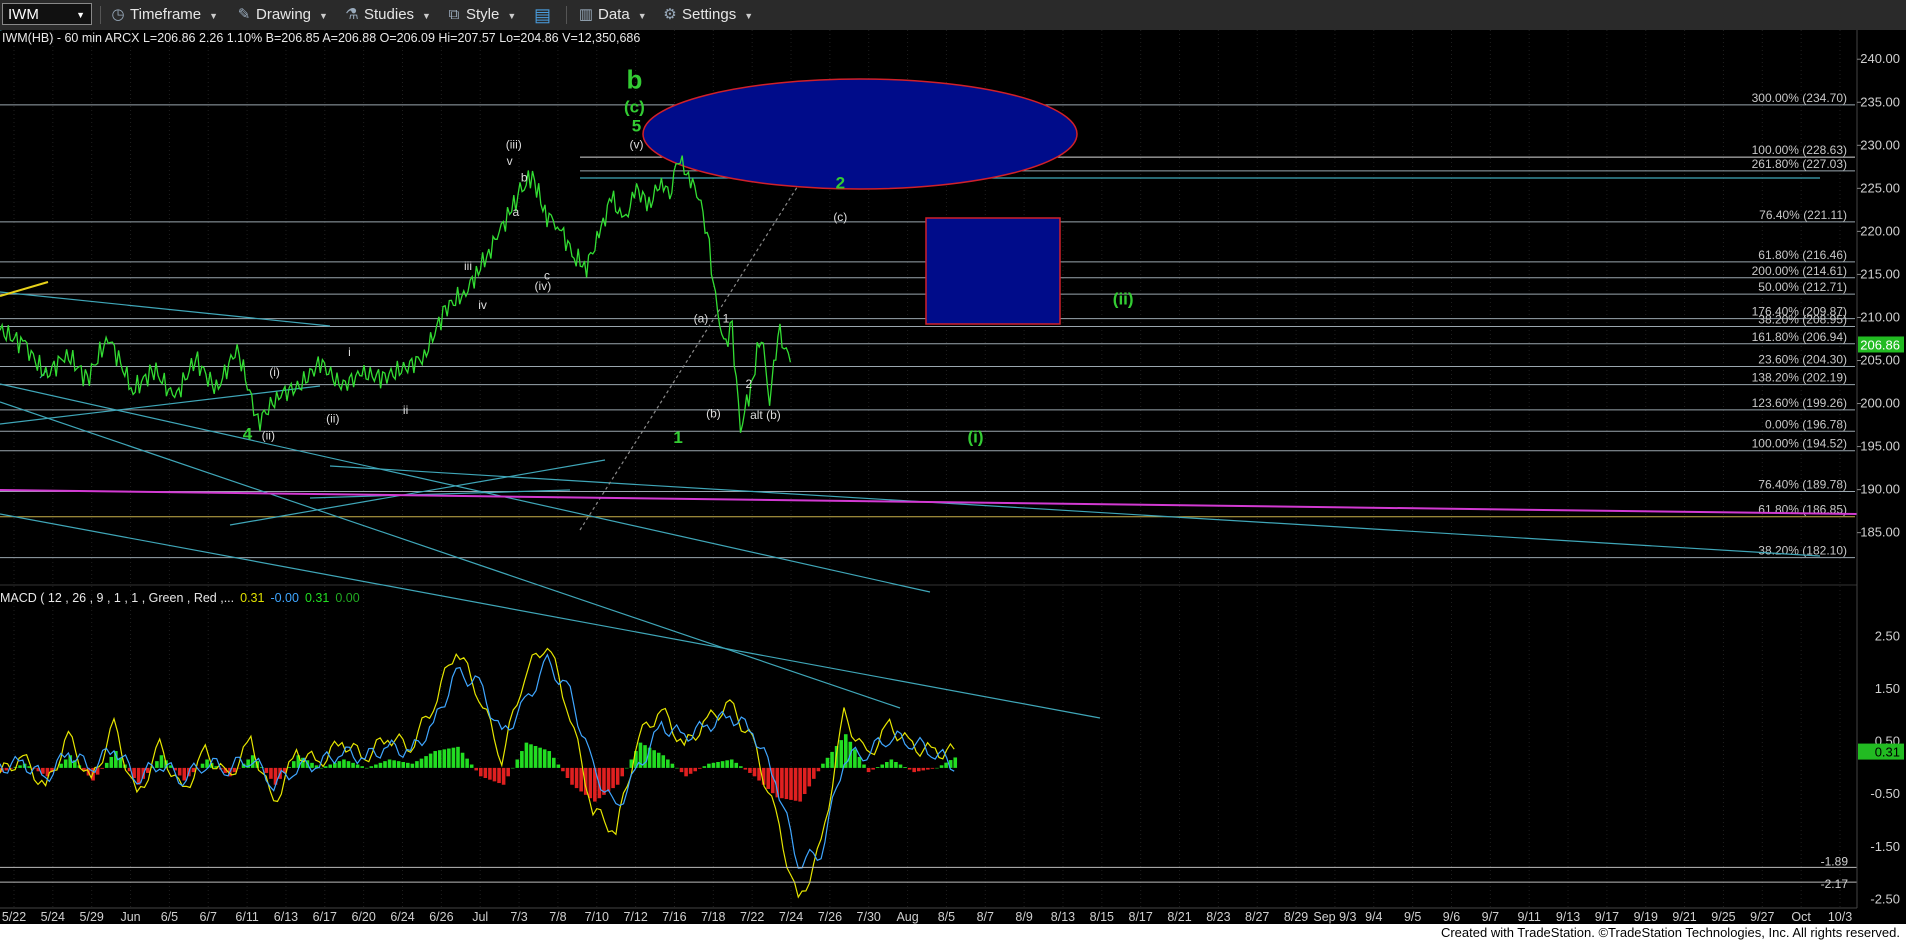  What do you see at coordinates (282, 15) in the screenshot?
I see `drawing-menu: ✎ Drawing ▼` at bounding box center [282, 15].